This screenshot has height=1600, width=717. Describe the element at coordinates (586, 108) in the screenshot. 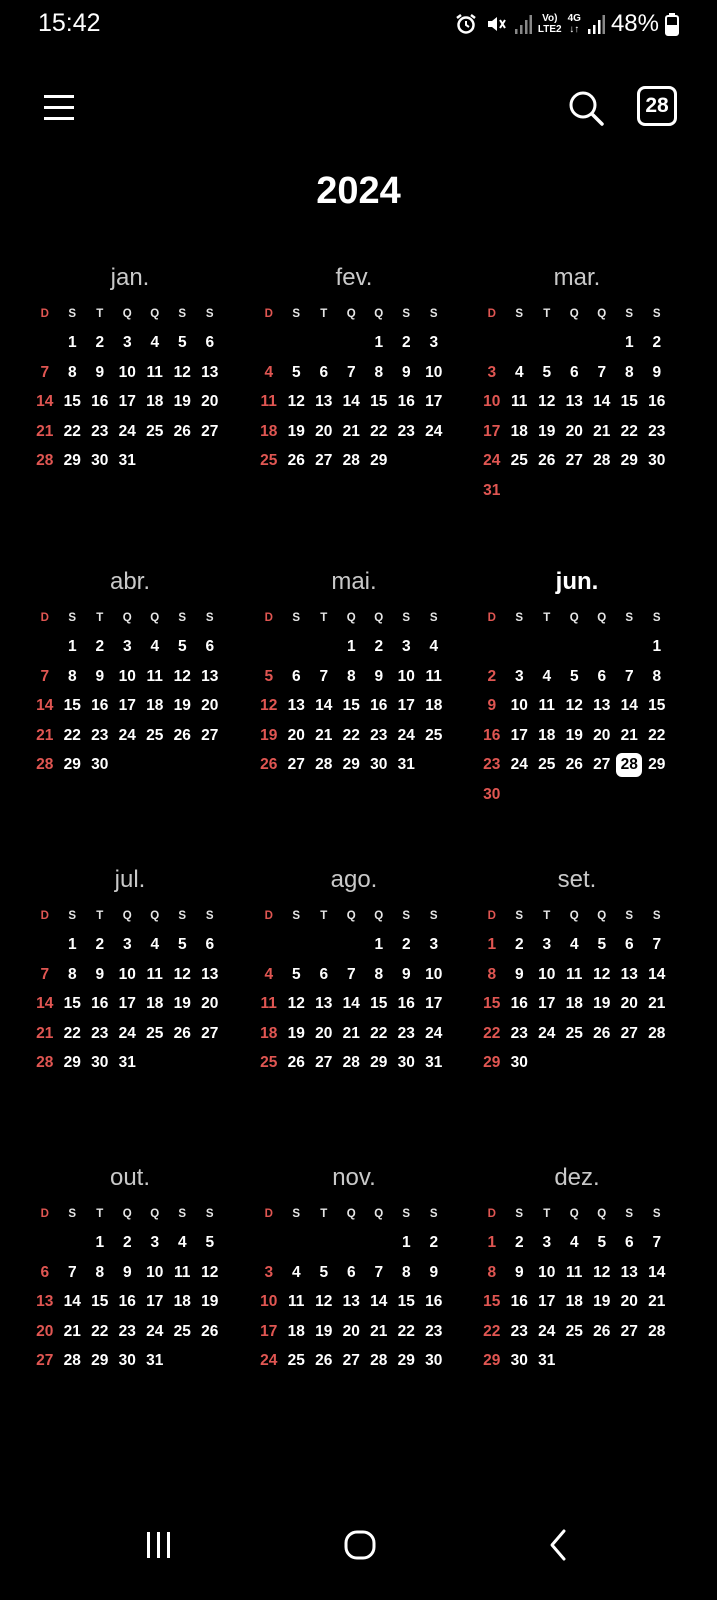

I see `search-button` at that location.